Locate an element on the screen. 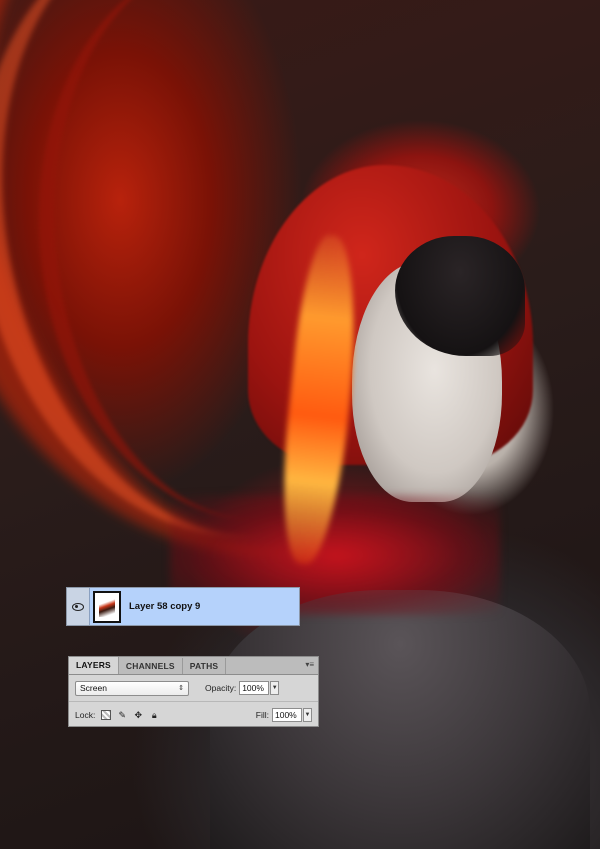  opacity-field: 100% is located at coordinates (254, 688).